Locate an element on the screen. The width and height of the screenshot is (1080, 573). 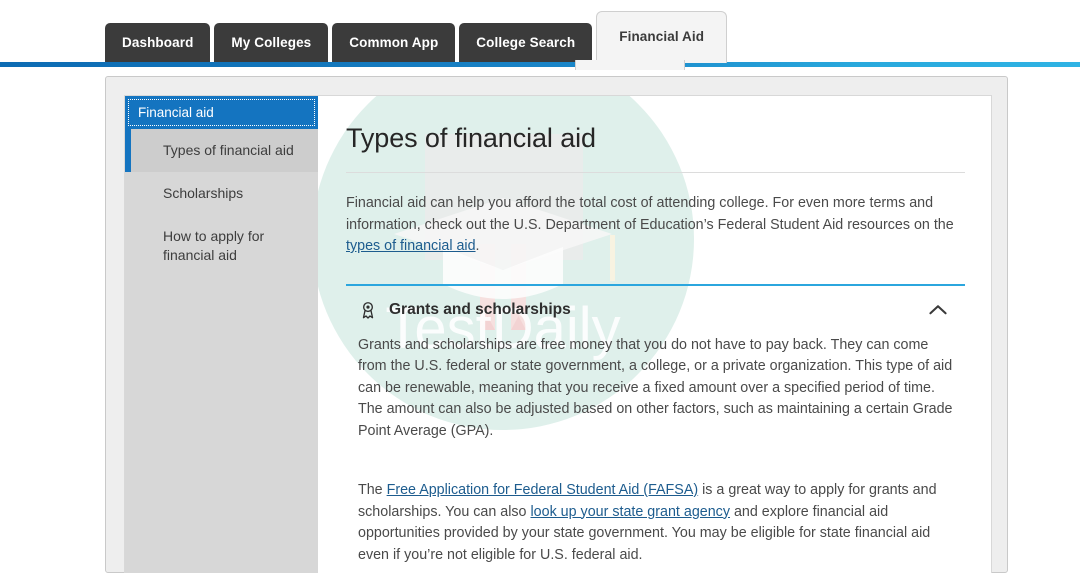
state-grant-agency-link: look up your state grant agency is located at coordinates (630, 512).